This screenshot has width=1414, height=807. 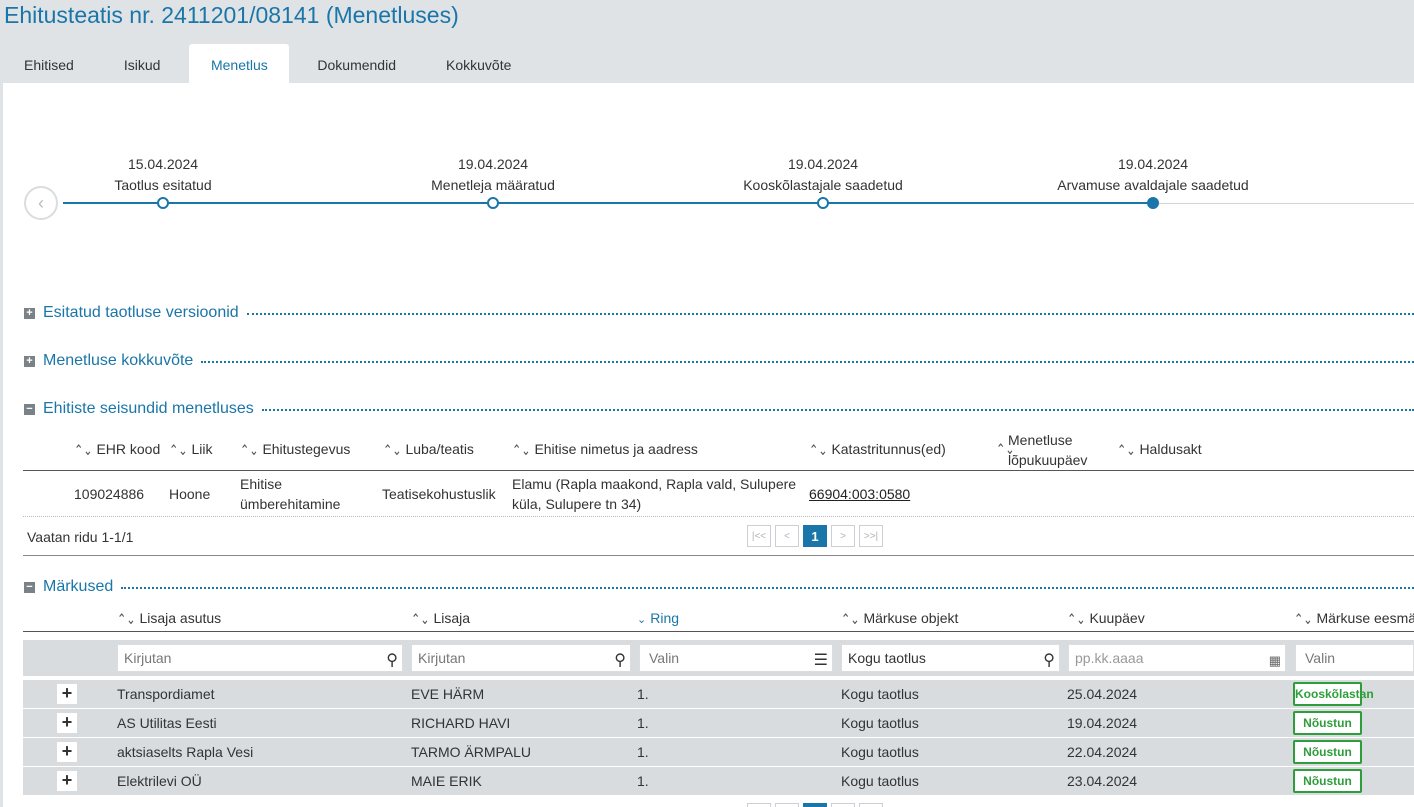 What do you see at coordinates (448, 694) in the screenshot?
I see `cell-lisaja: EVE HÄRM` at bounding box center [448, 694].